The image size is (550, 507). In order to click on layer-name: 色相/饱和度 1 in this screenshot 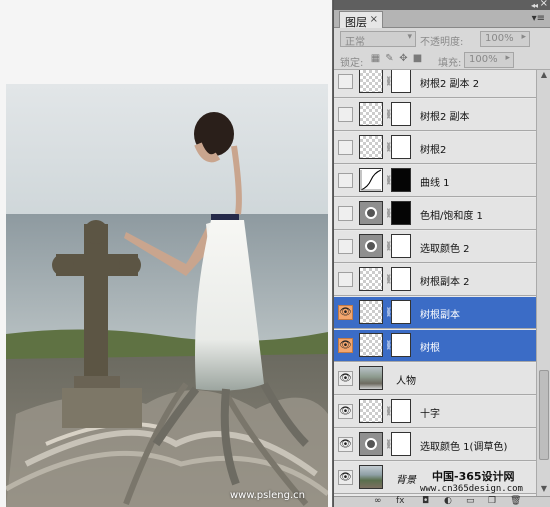, I will do `click(451, 214)`.